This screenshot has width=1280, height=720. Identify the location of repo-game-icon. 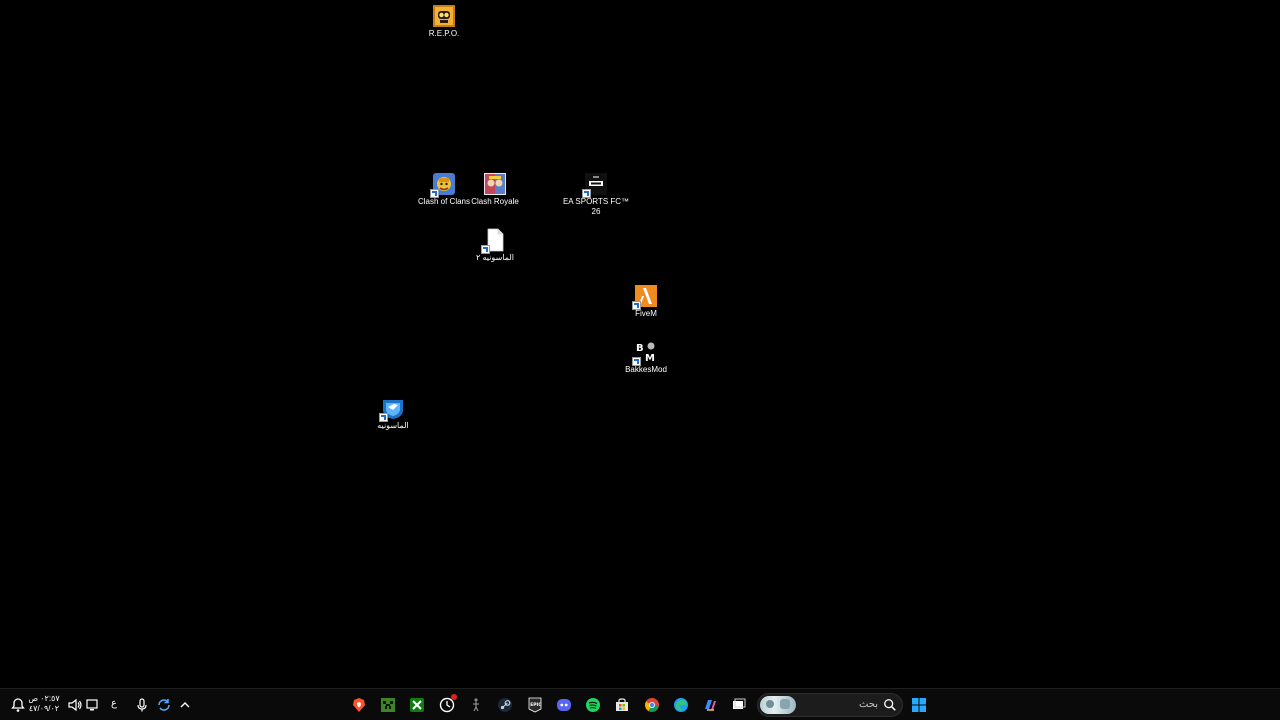
(444, 16).